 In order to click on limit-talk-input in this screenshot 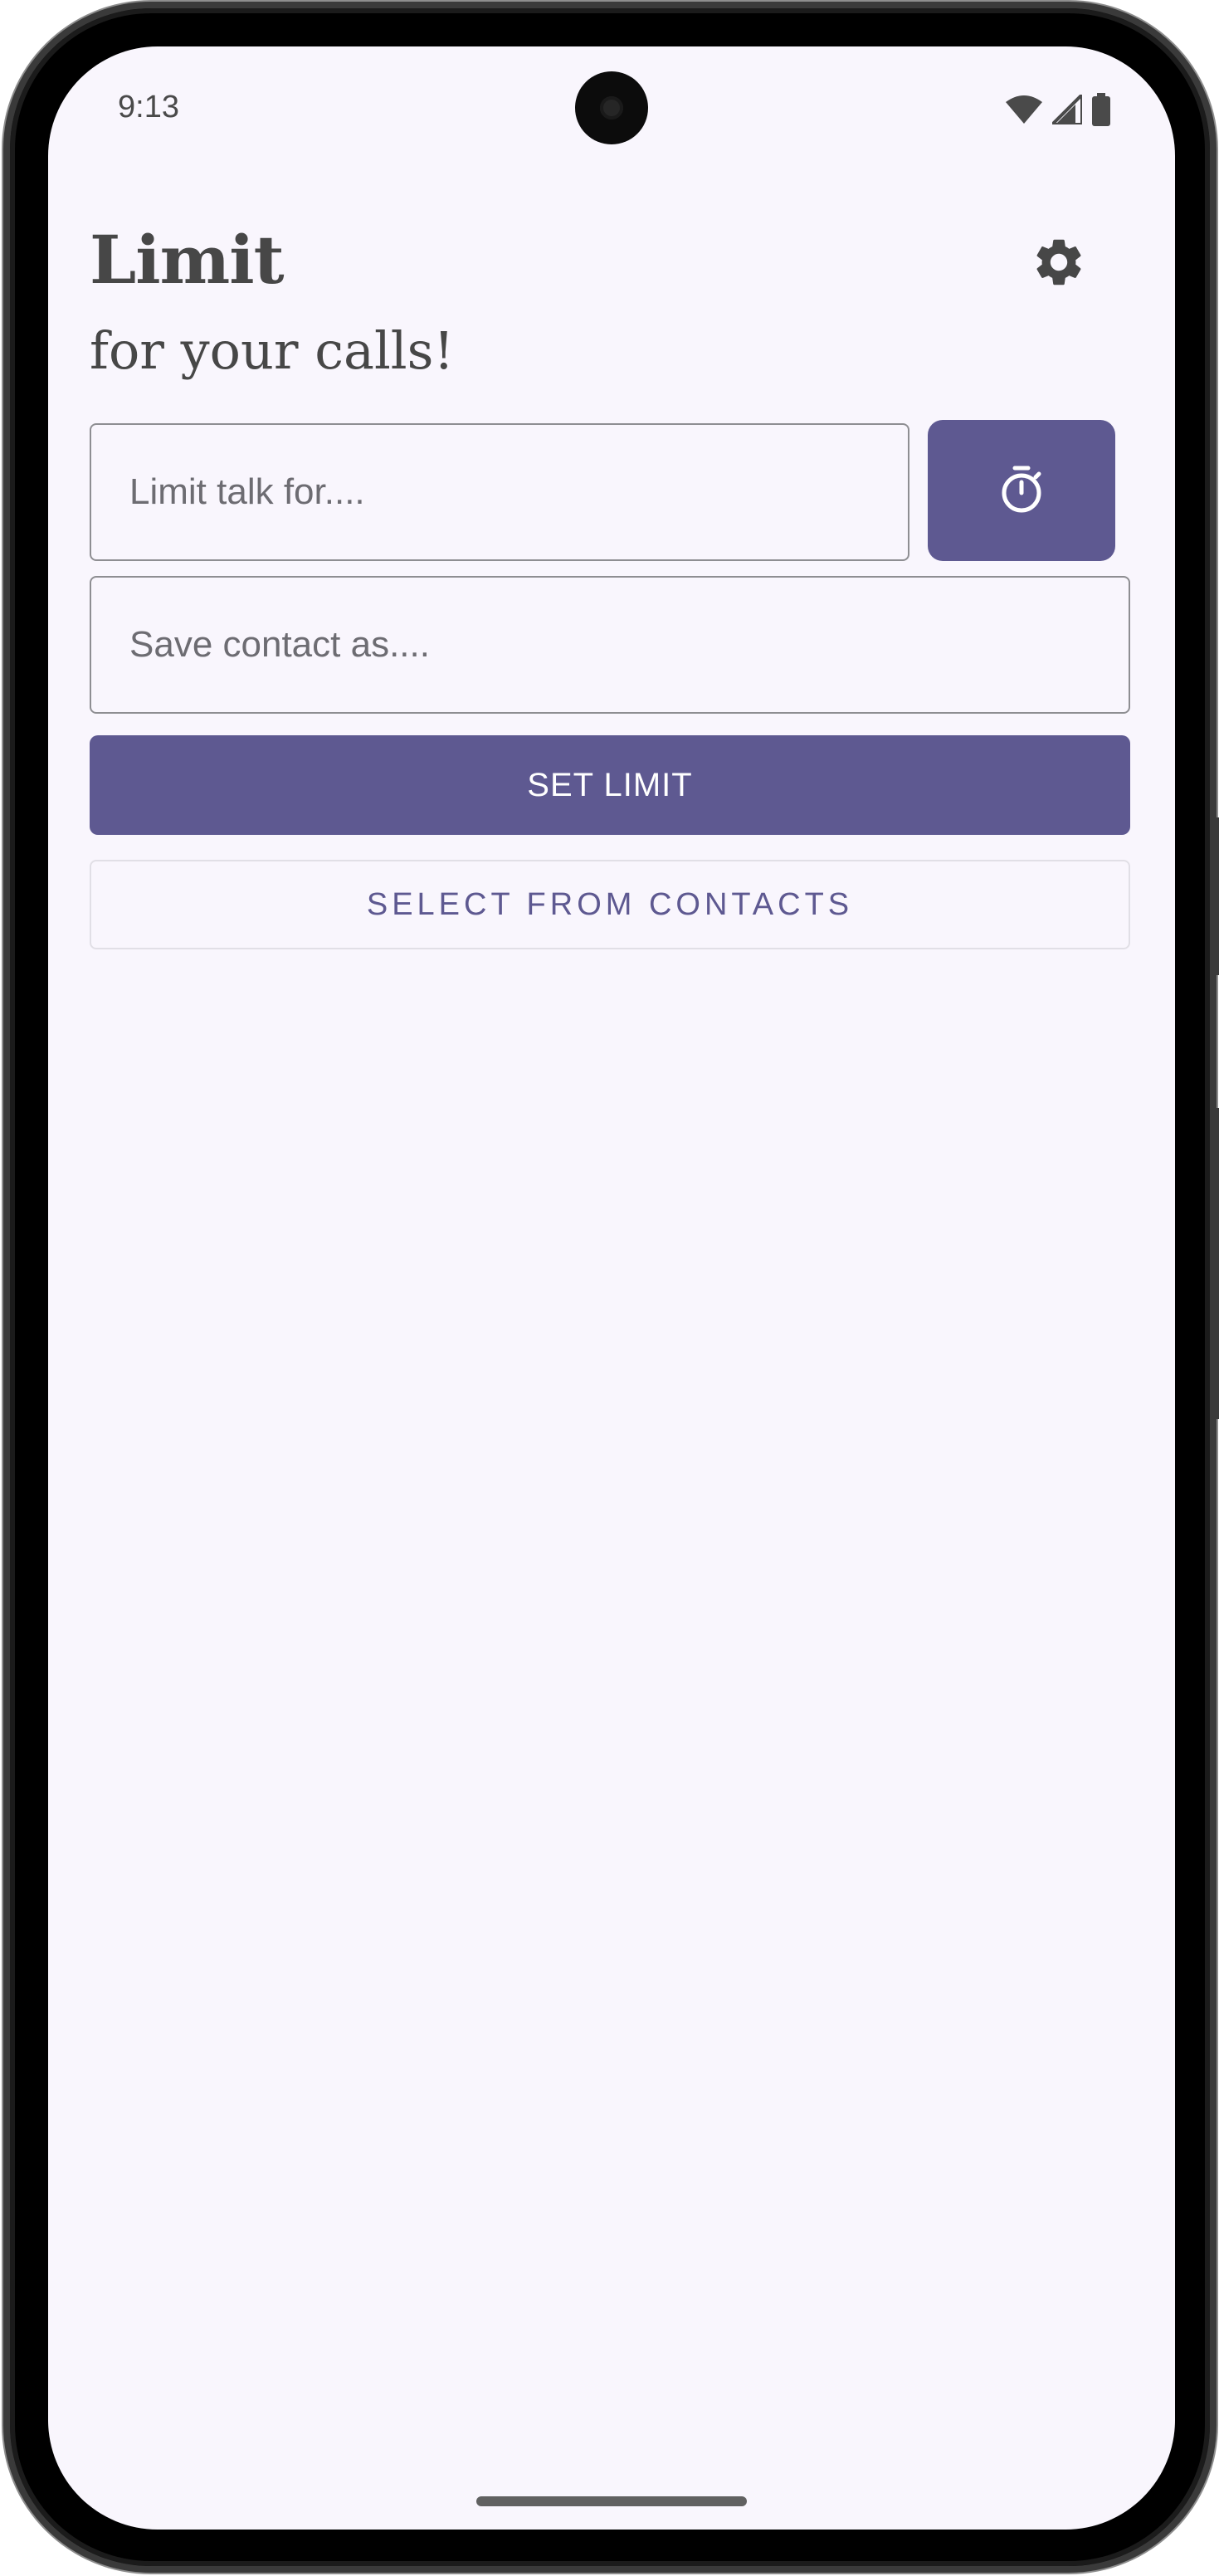, I will do `click(500, 492)`.